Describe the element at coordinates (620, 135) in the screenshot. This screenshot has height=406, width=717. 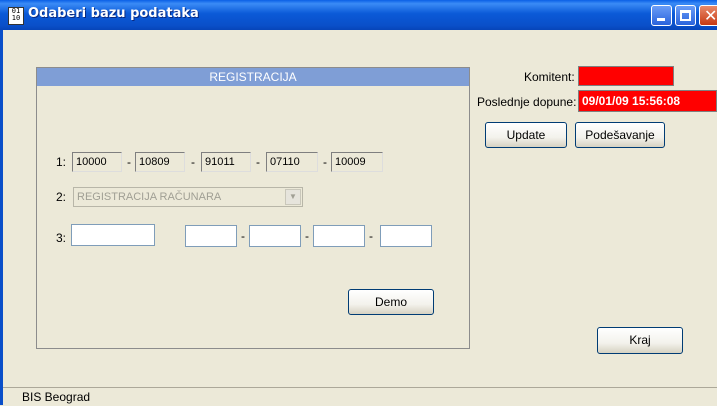
I see `settings-button: Podešavanje` at that location.